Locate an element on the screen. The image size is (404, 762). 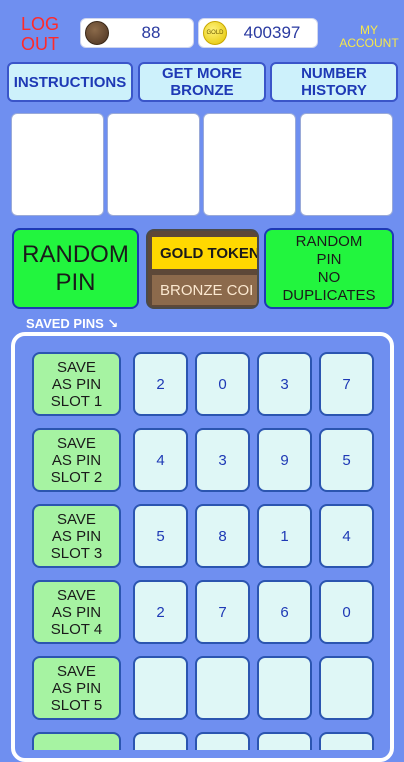
gold-balance: GOLD 400397 is located at coordinates (258, 33).